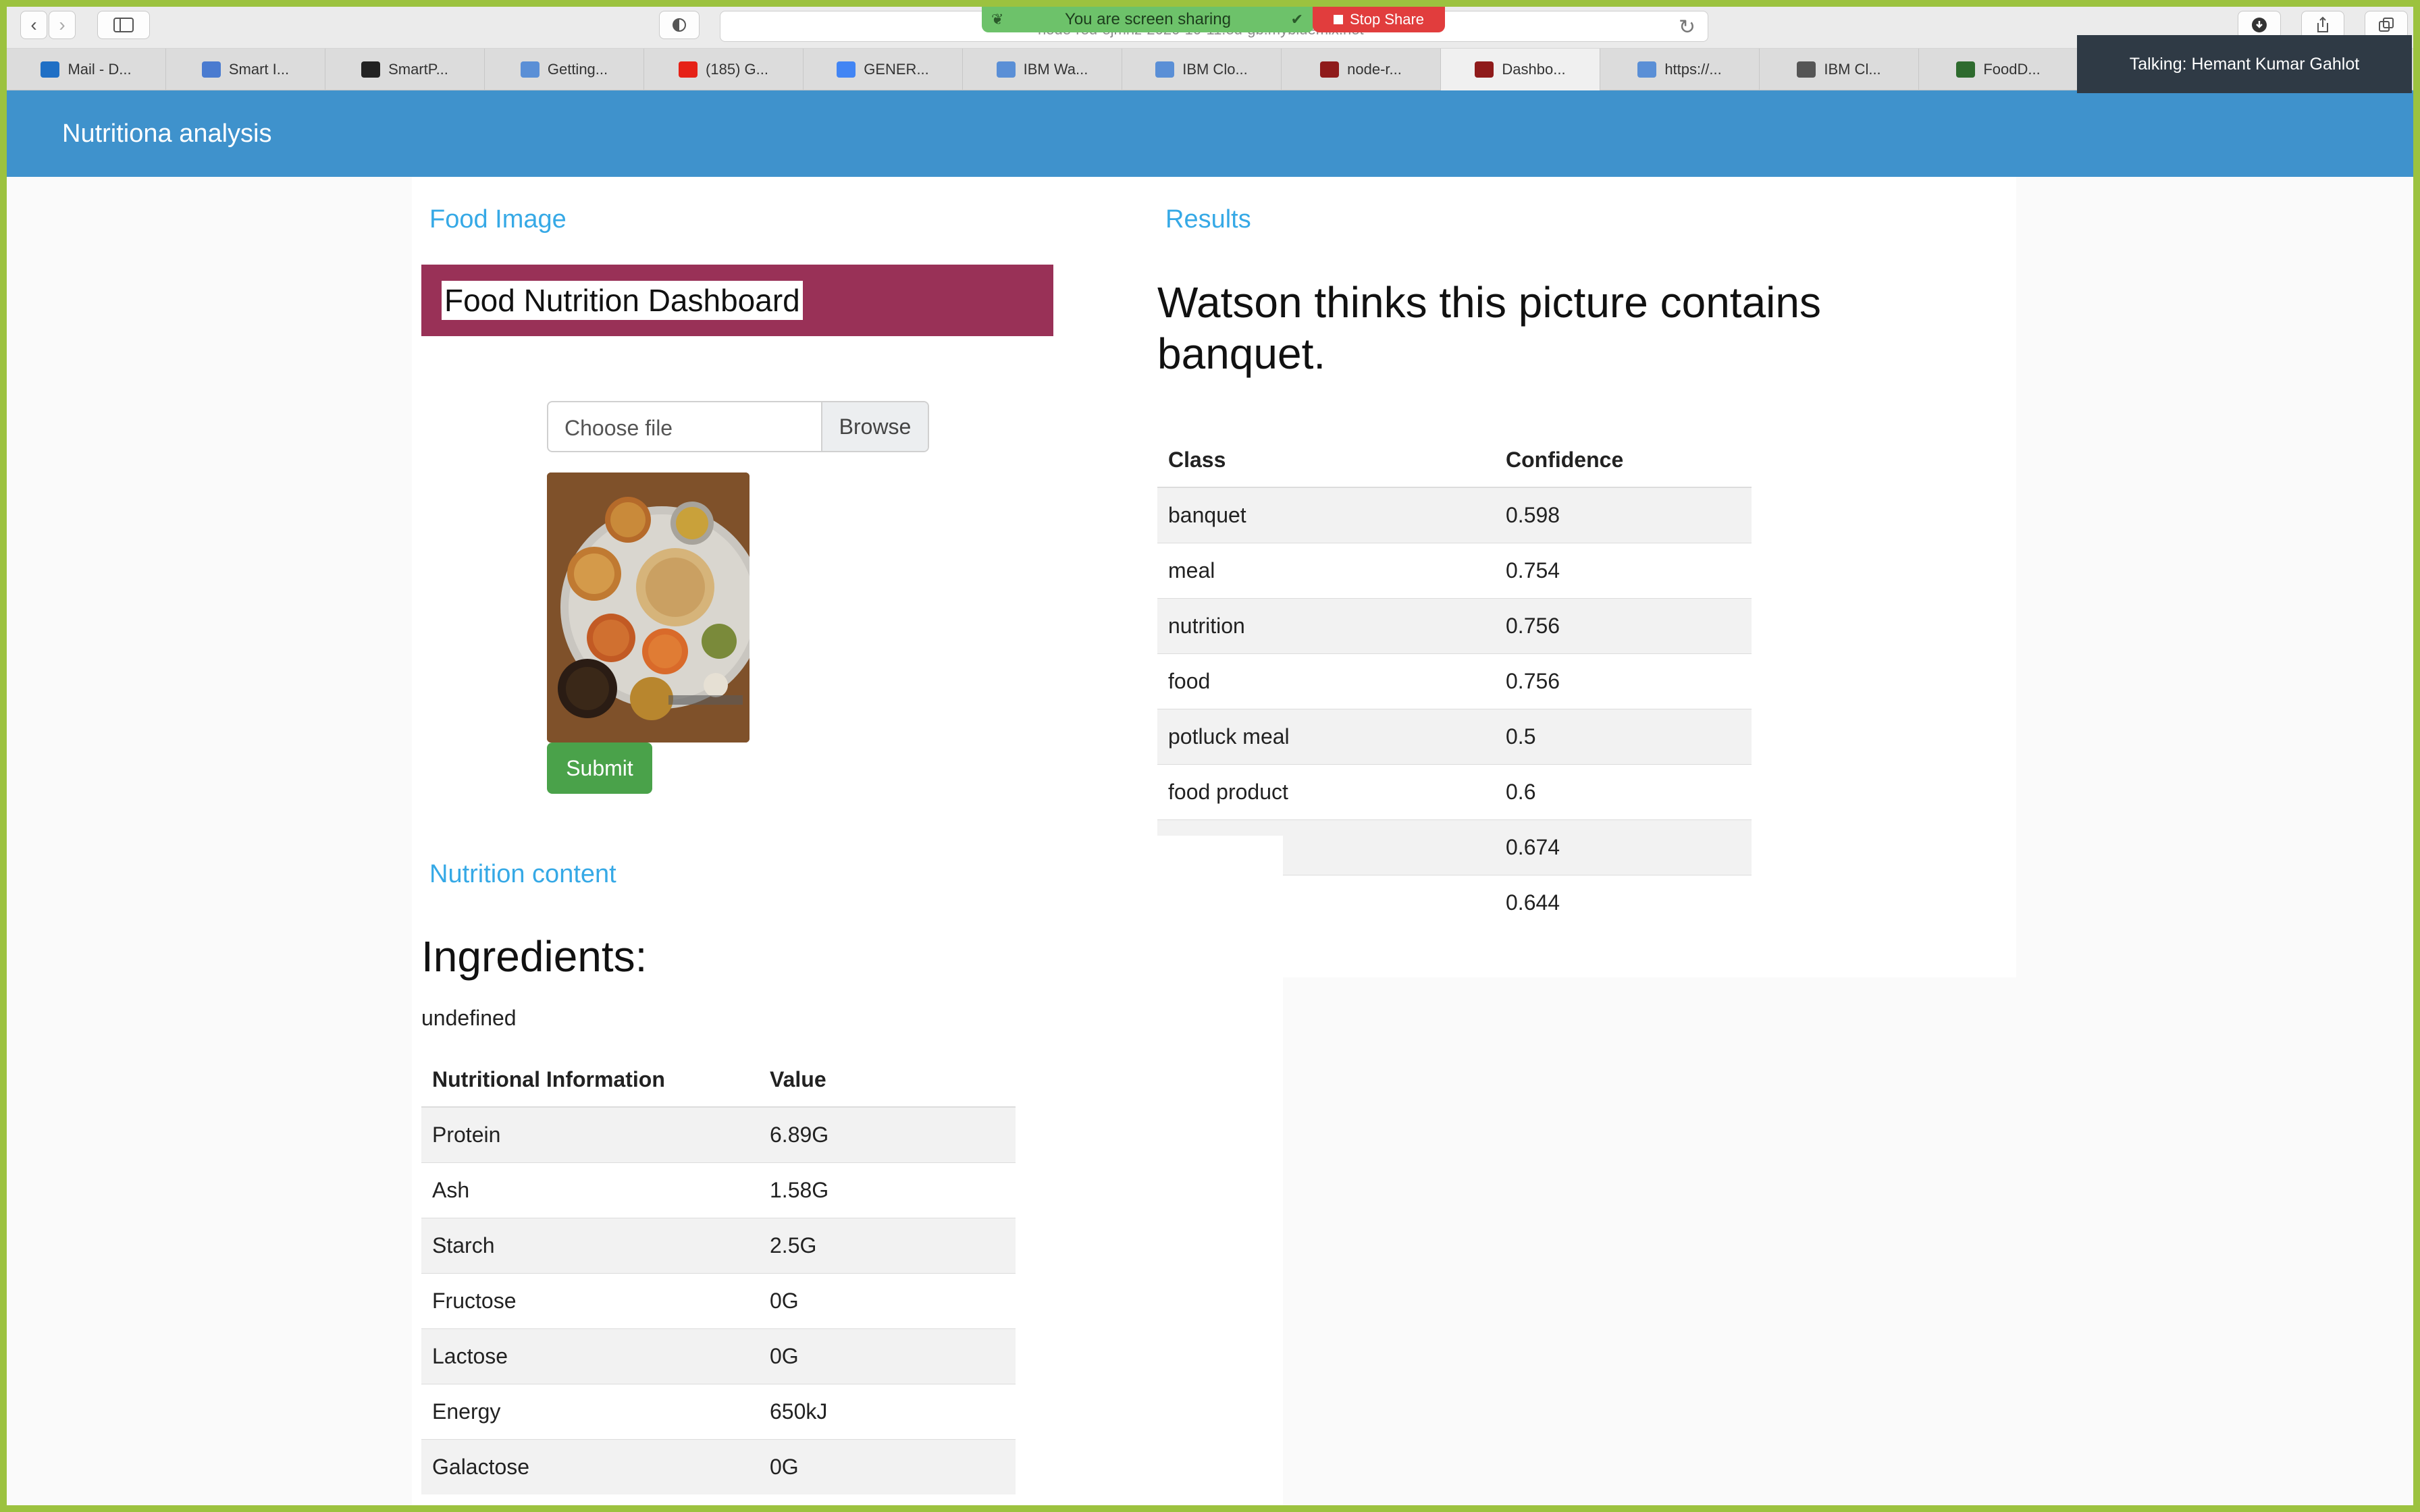  Describe the element at coordinates (887, 1190) in the screenshot. I see `table-cell-value: 1.58G` at that location.